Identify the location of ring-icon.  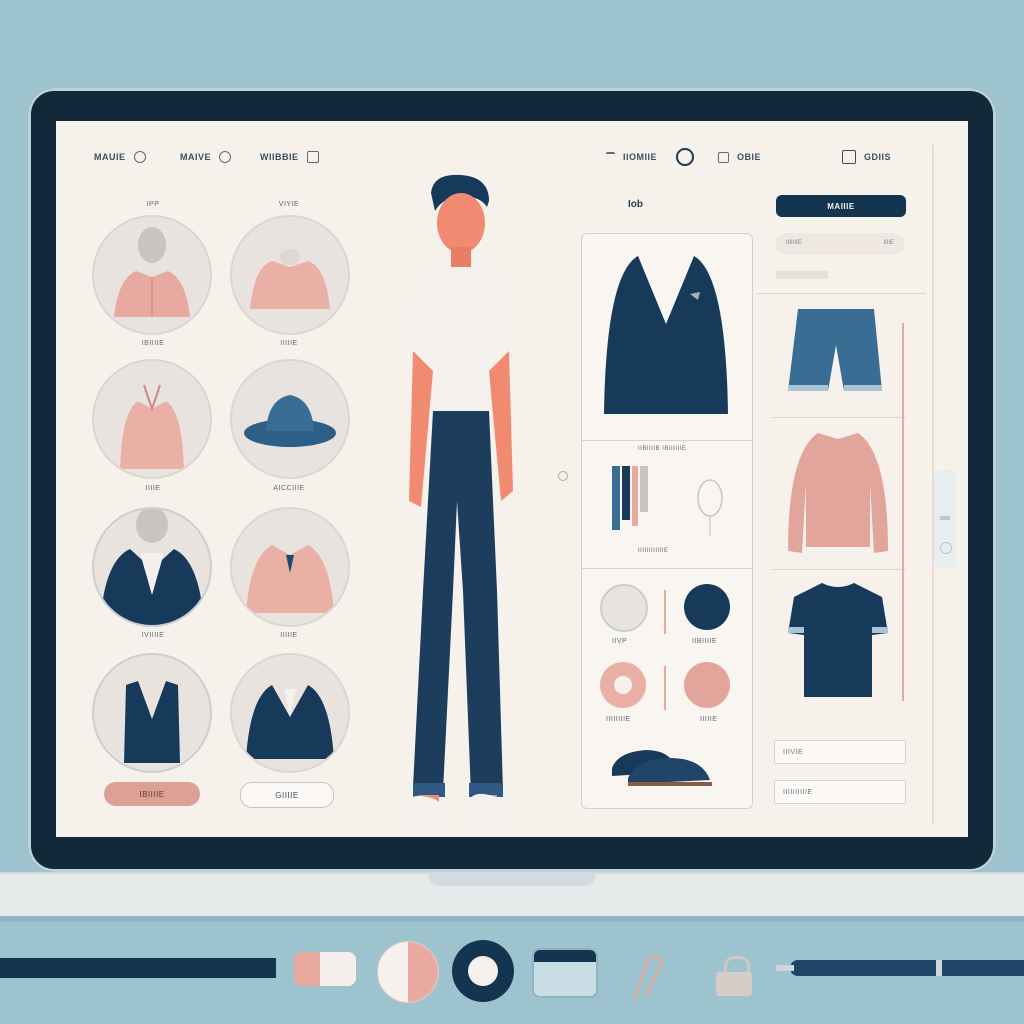
(685, 157).